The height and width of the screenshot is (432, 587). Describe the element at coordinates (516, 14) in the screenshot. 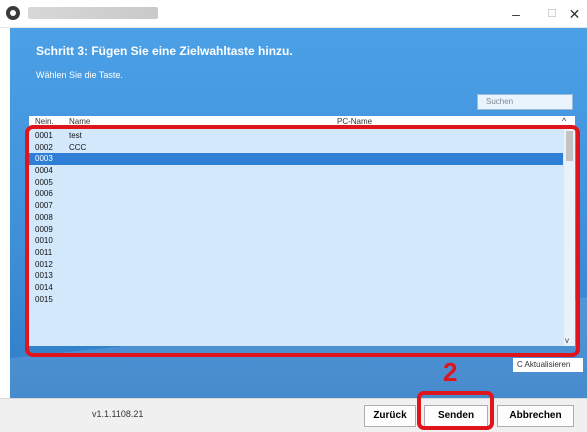

I see `minimize-button: –` at that location.